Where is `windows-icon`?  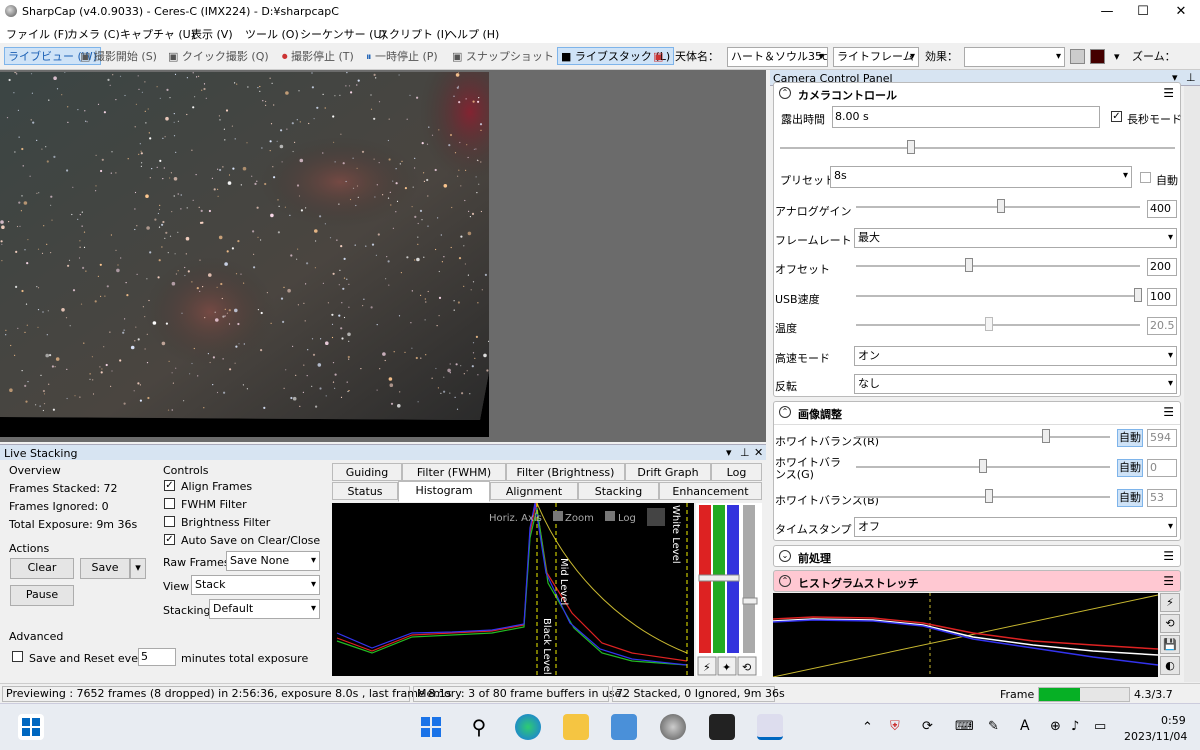
windows-icon is located at coordinates (431, 727).